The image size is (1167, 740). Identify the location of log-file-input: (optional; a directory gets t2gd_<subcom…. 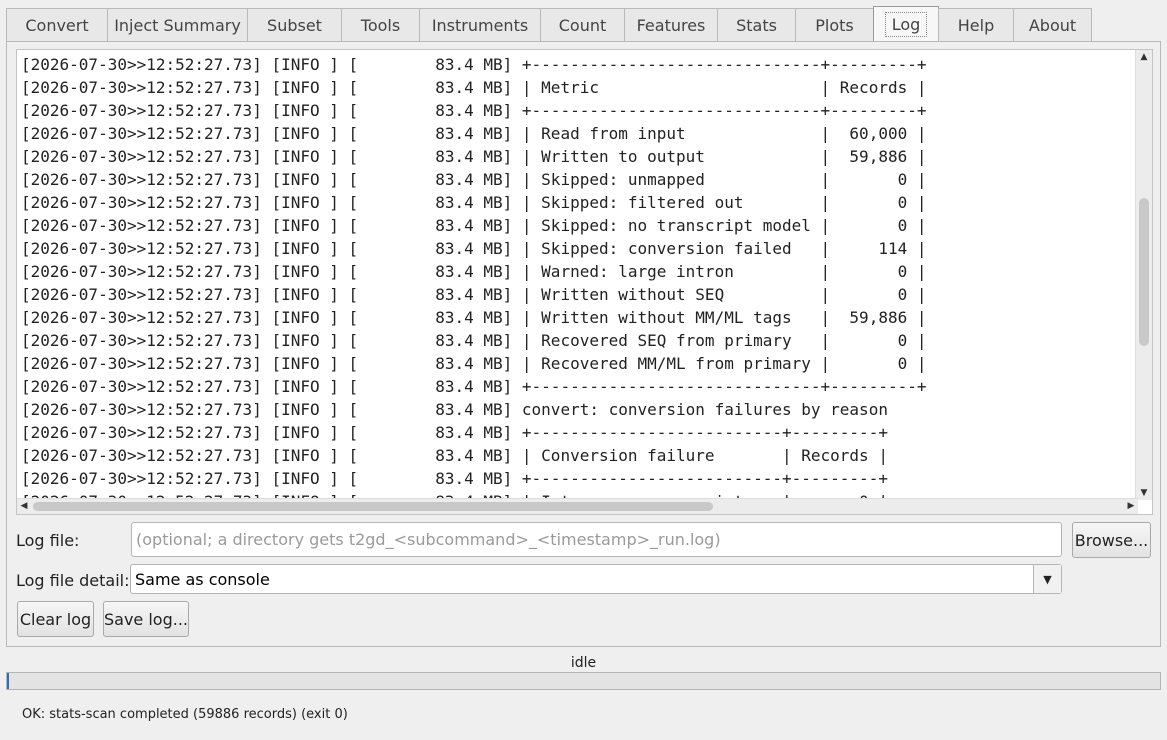
(596, 539).